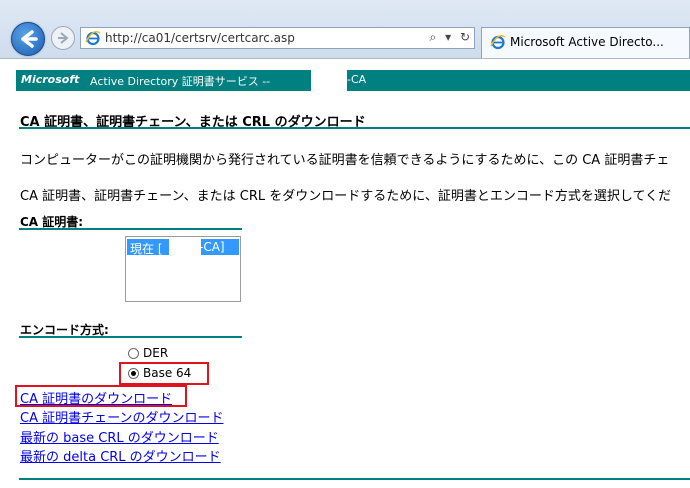  What do you see at coordinates (130, 229) in the screenshot?
I see `ca-cert-divider` at bounding box center [130, 229].